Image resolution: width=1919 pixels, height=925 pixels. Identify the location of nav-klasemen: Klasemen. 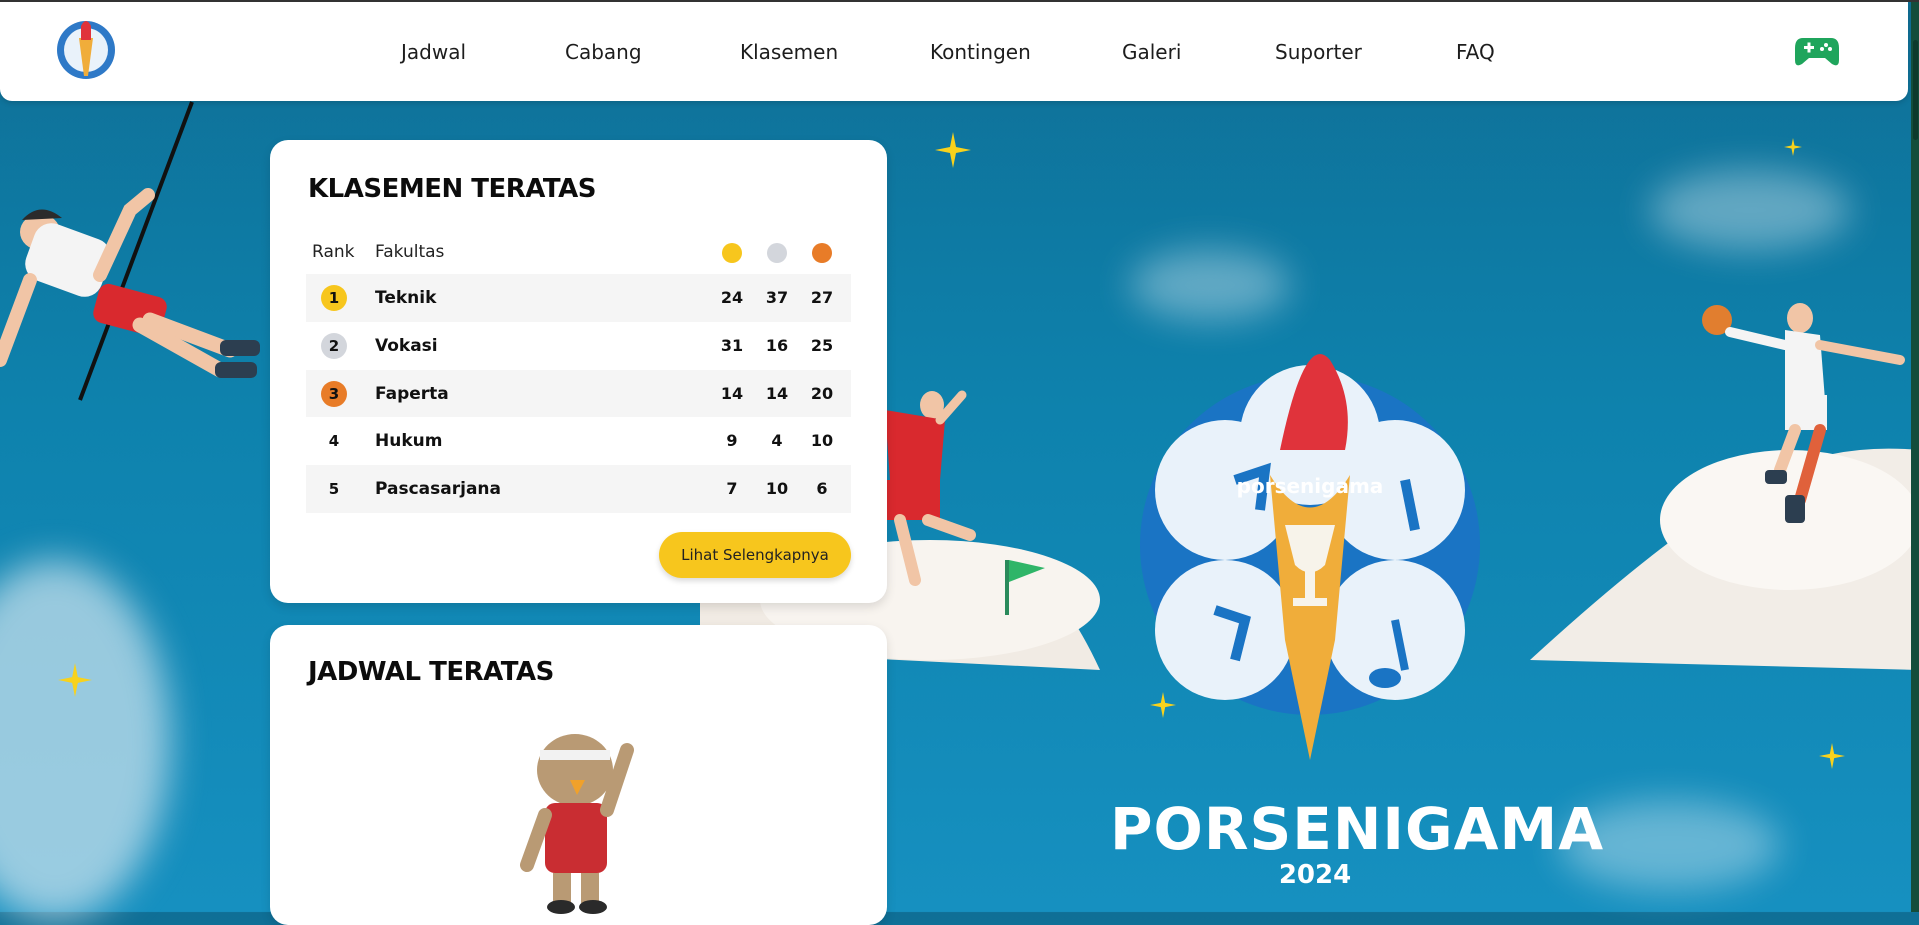
(789, 52).